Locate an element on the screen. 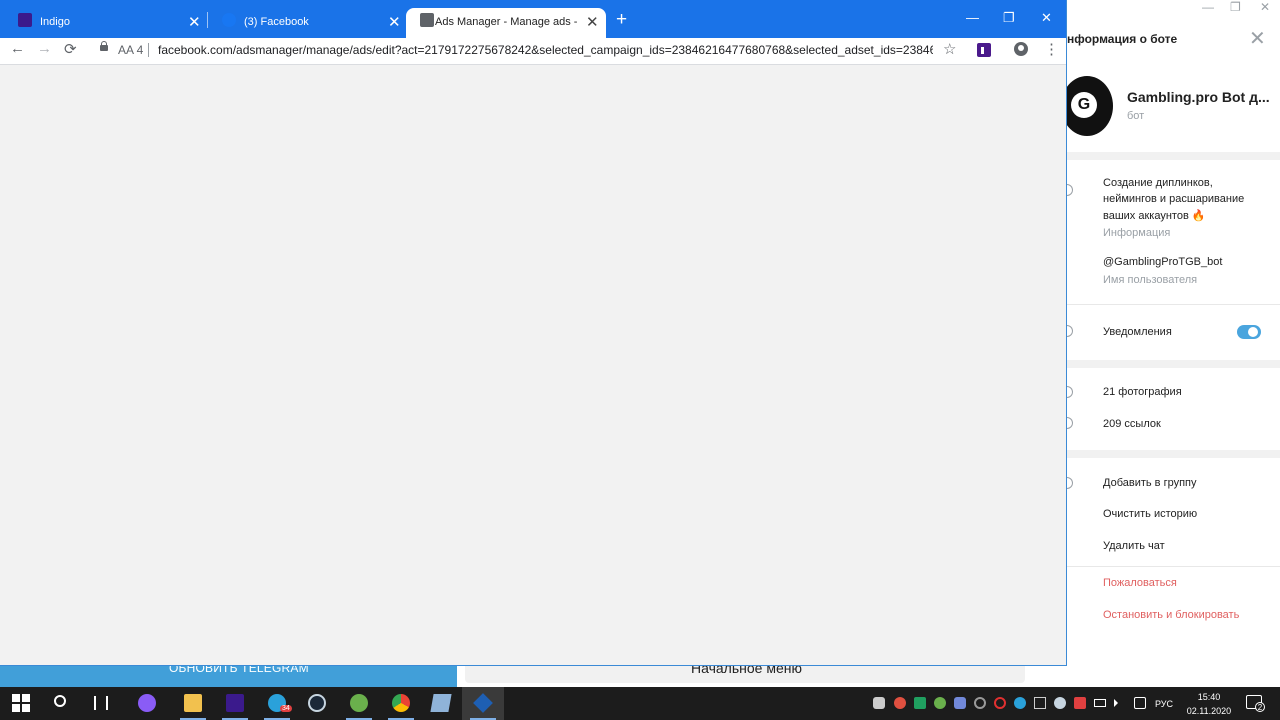 This screenshot has width=1280, height=720. tray-app-icon is located at coordinates (900, 703).